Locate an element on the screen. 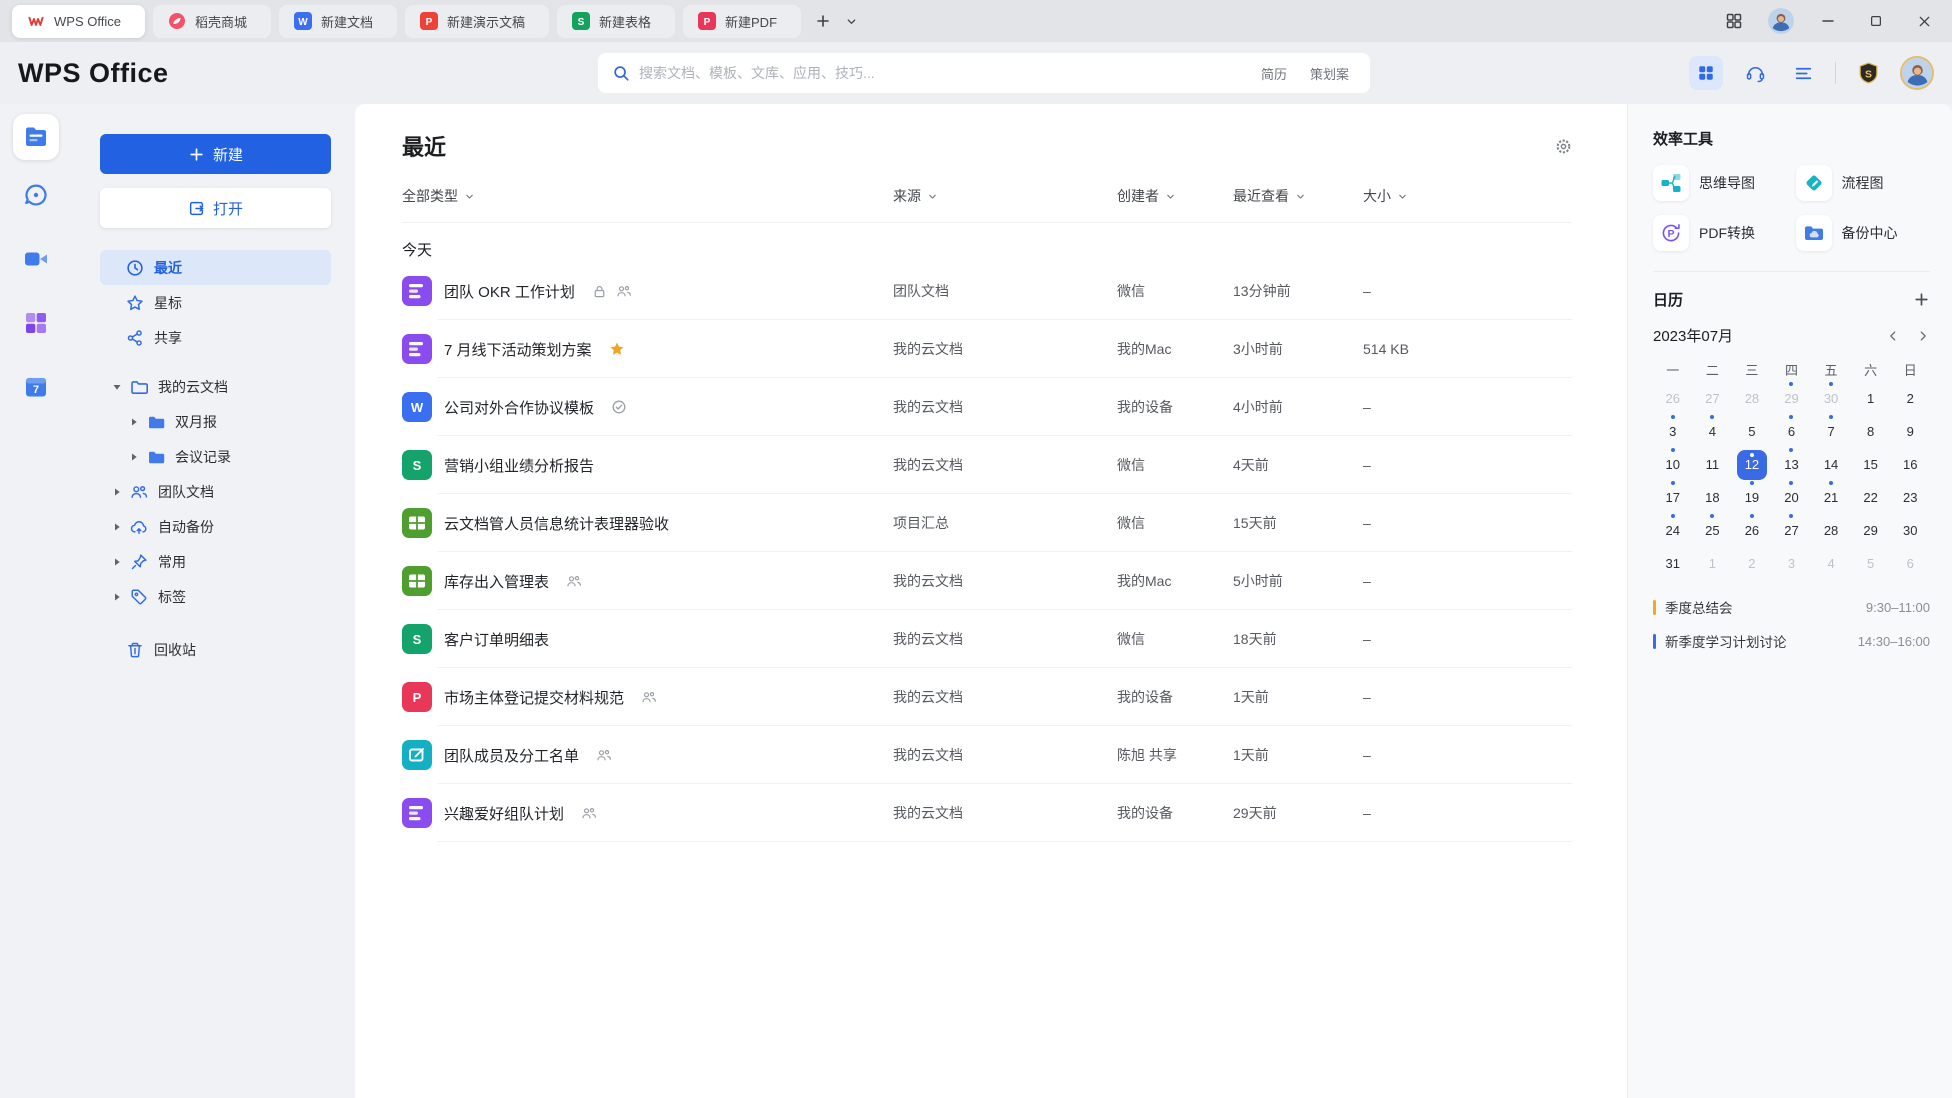  calendar-day: 7 is located at coordinates (1831, 431).